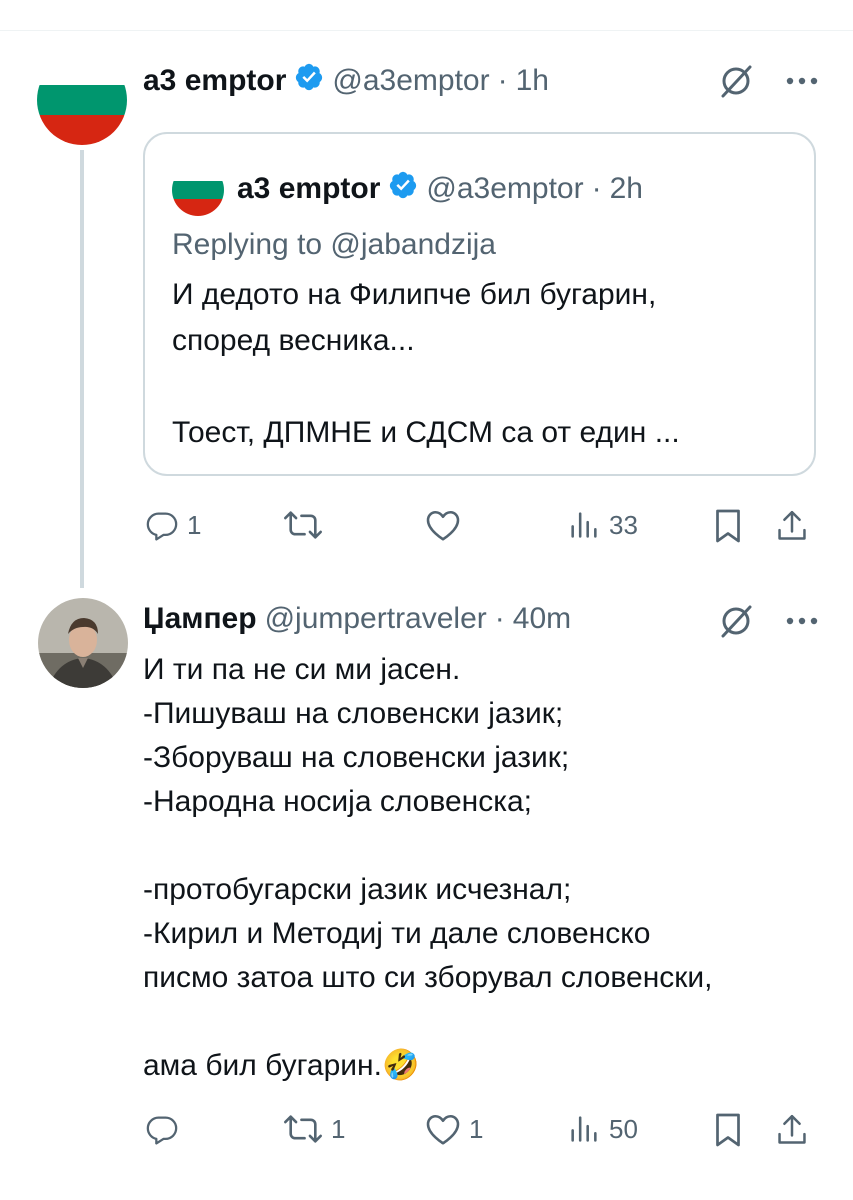  Describe the element at coordinates (476, 1128) in the screenshot. I see `like-count: 1` at that location.